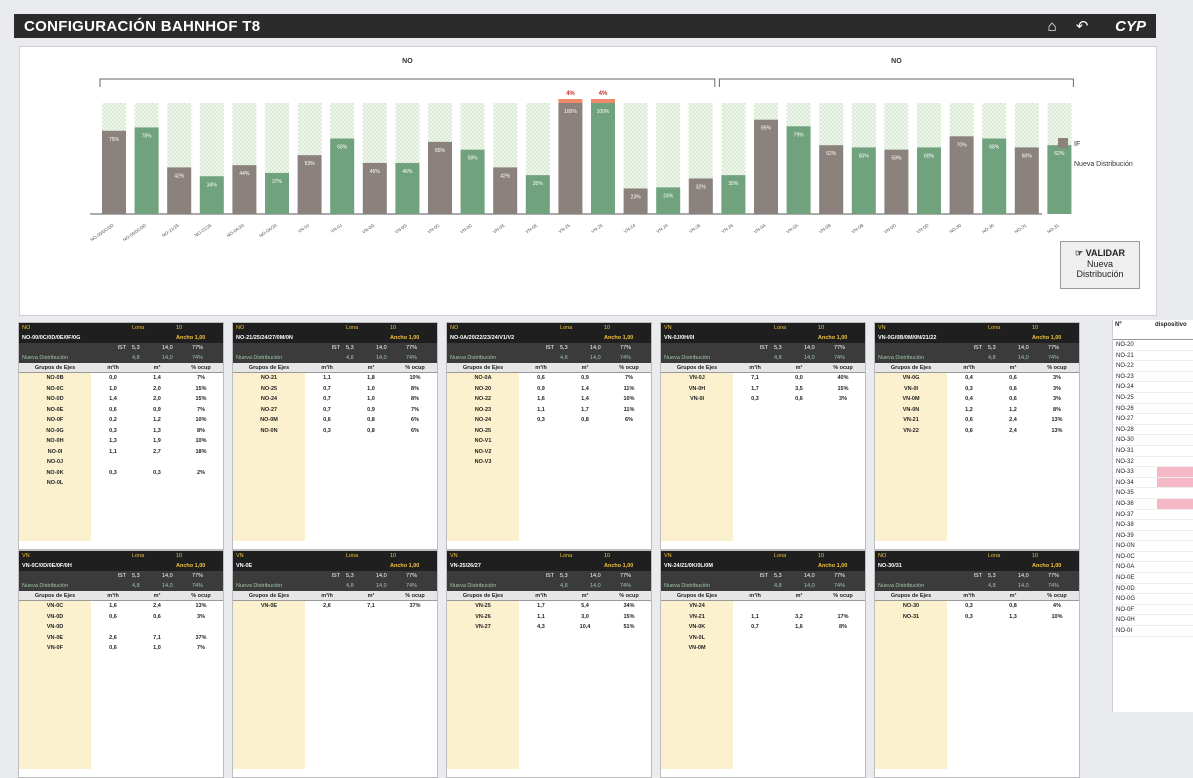 The image size is (1193, 778). Describe the element at coordinates (763, 576) in the screenshot. I see `card-ist-row: IST 5,3 14,0 77%` at that location.